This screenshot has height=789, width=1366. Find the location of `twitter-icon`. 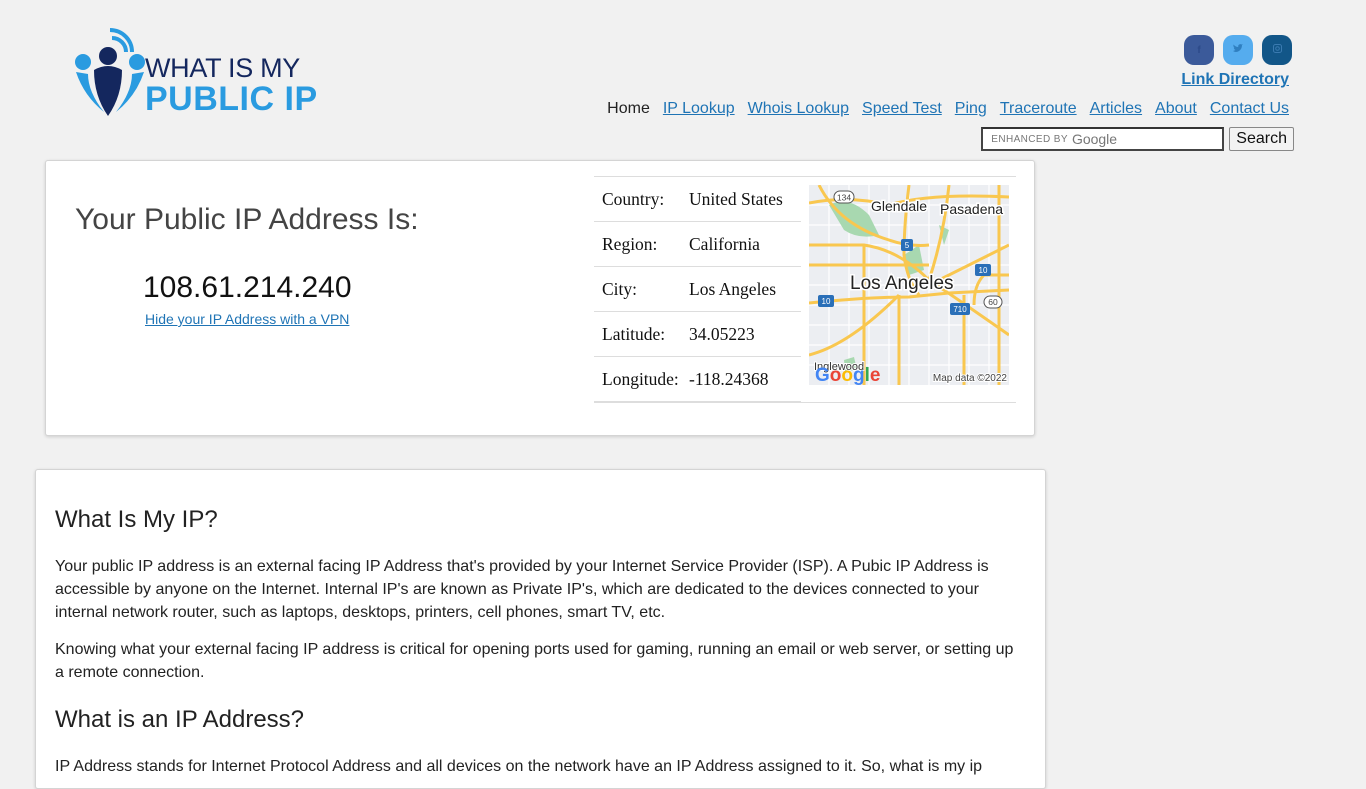

twitter-icon is located at coordinates (1238, 50).